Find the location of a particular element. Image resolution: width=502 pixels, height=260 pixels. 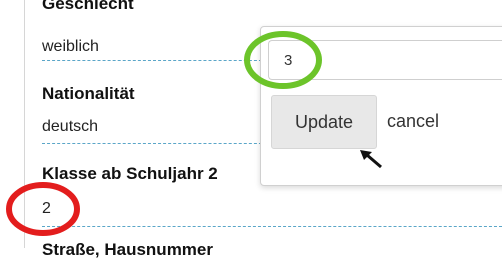

field-label-klasse: Klasse ab Schuljahr 2 is located at coordinates (130, 173).